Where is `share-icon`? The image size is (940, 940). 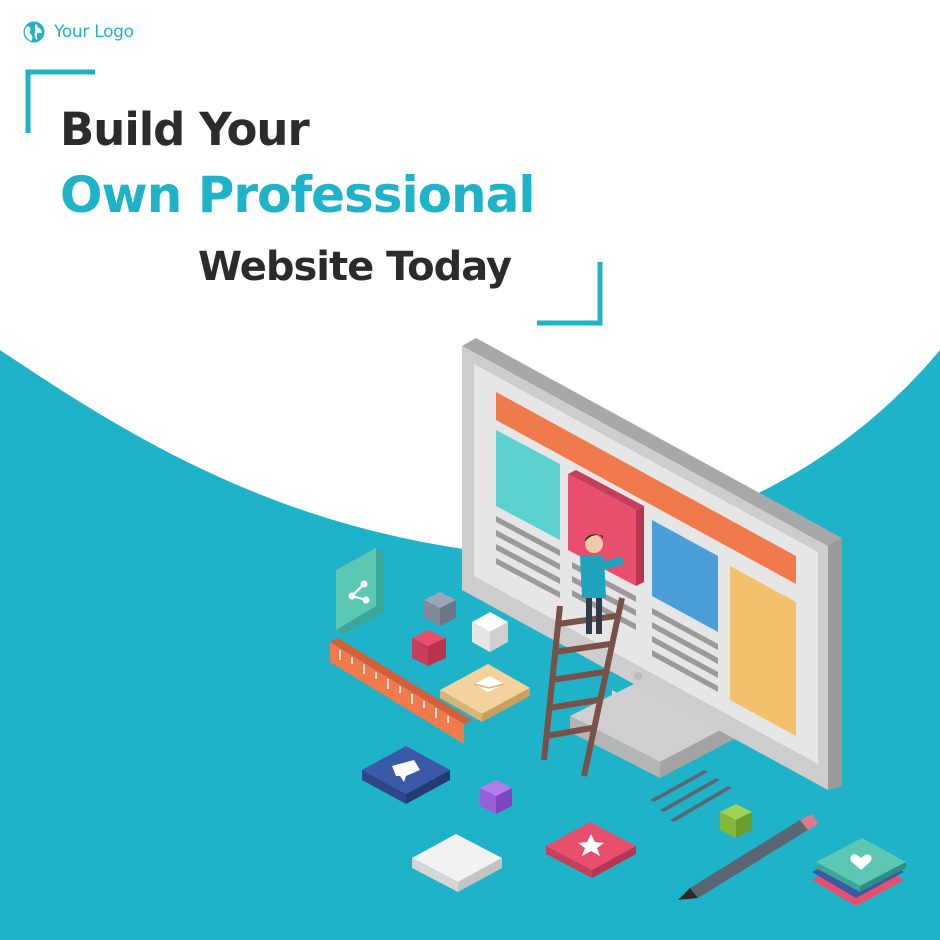 share-icon is located at coordinates (360, 591).